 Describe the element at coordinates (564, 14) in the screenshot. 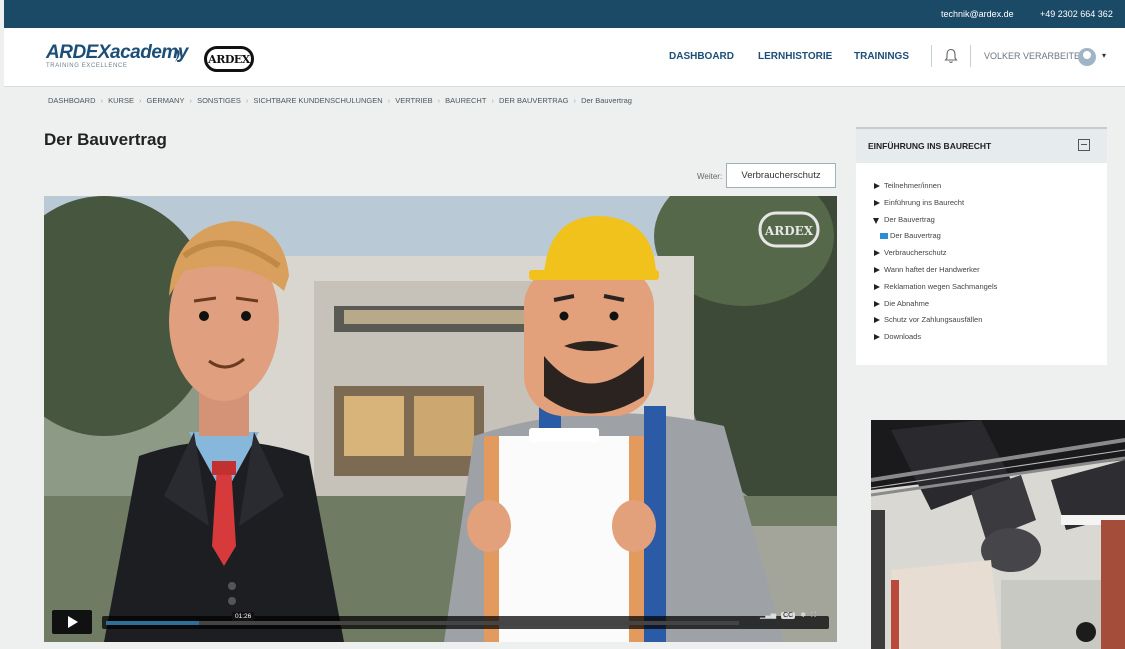

I see `top-contact-bar: technik@ardex.de +49 2302 664 362` at that location.